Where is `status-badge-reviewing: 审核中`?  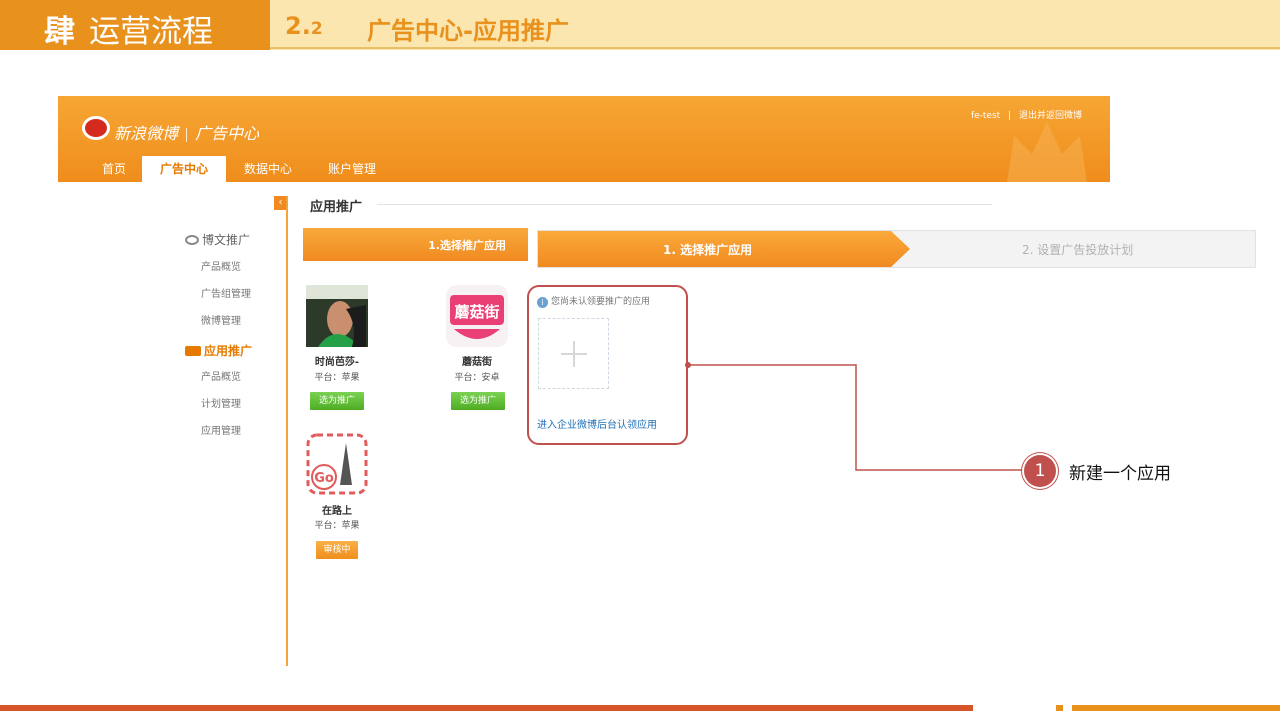 status-badge-reviewing: 审核中 is located at coordinates (337, 550).